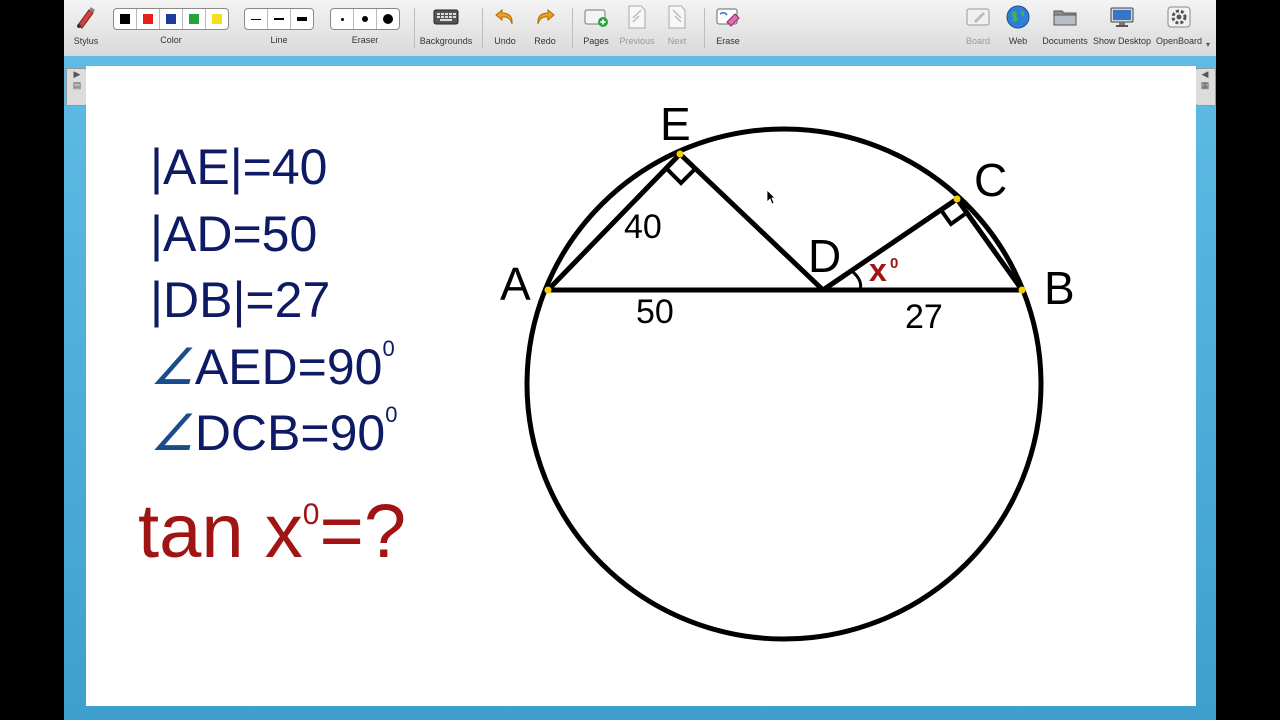  I want to click on redo-label: Redo, so click(545, 41).